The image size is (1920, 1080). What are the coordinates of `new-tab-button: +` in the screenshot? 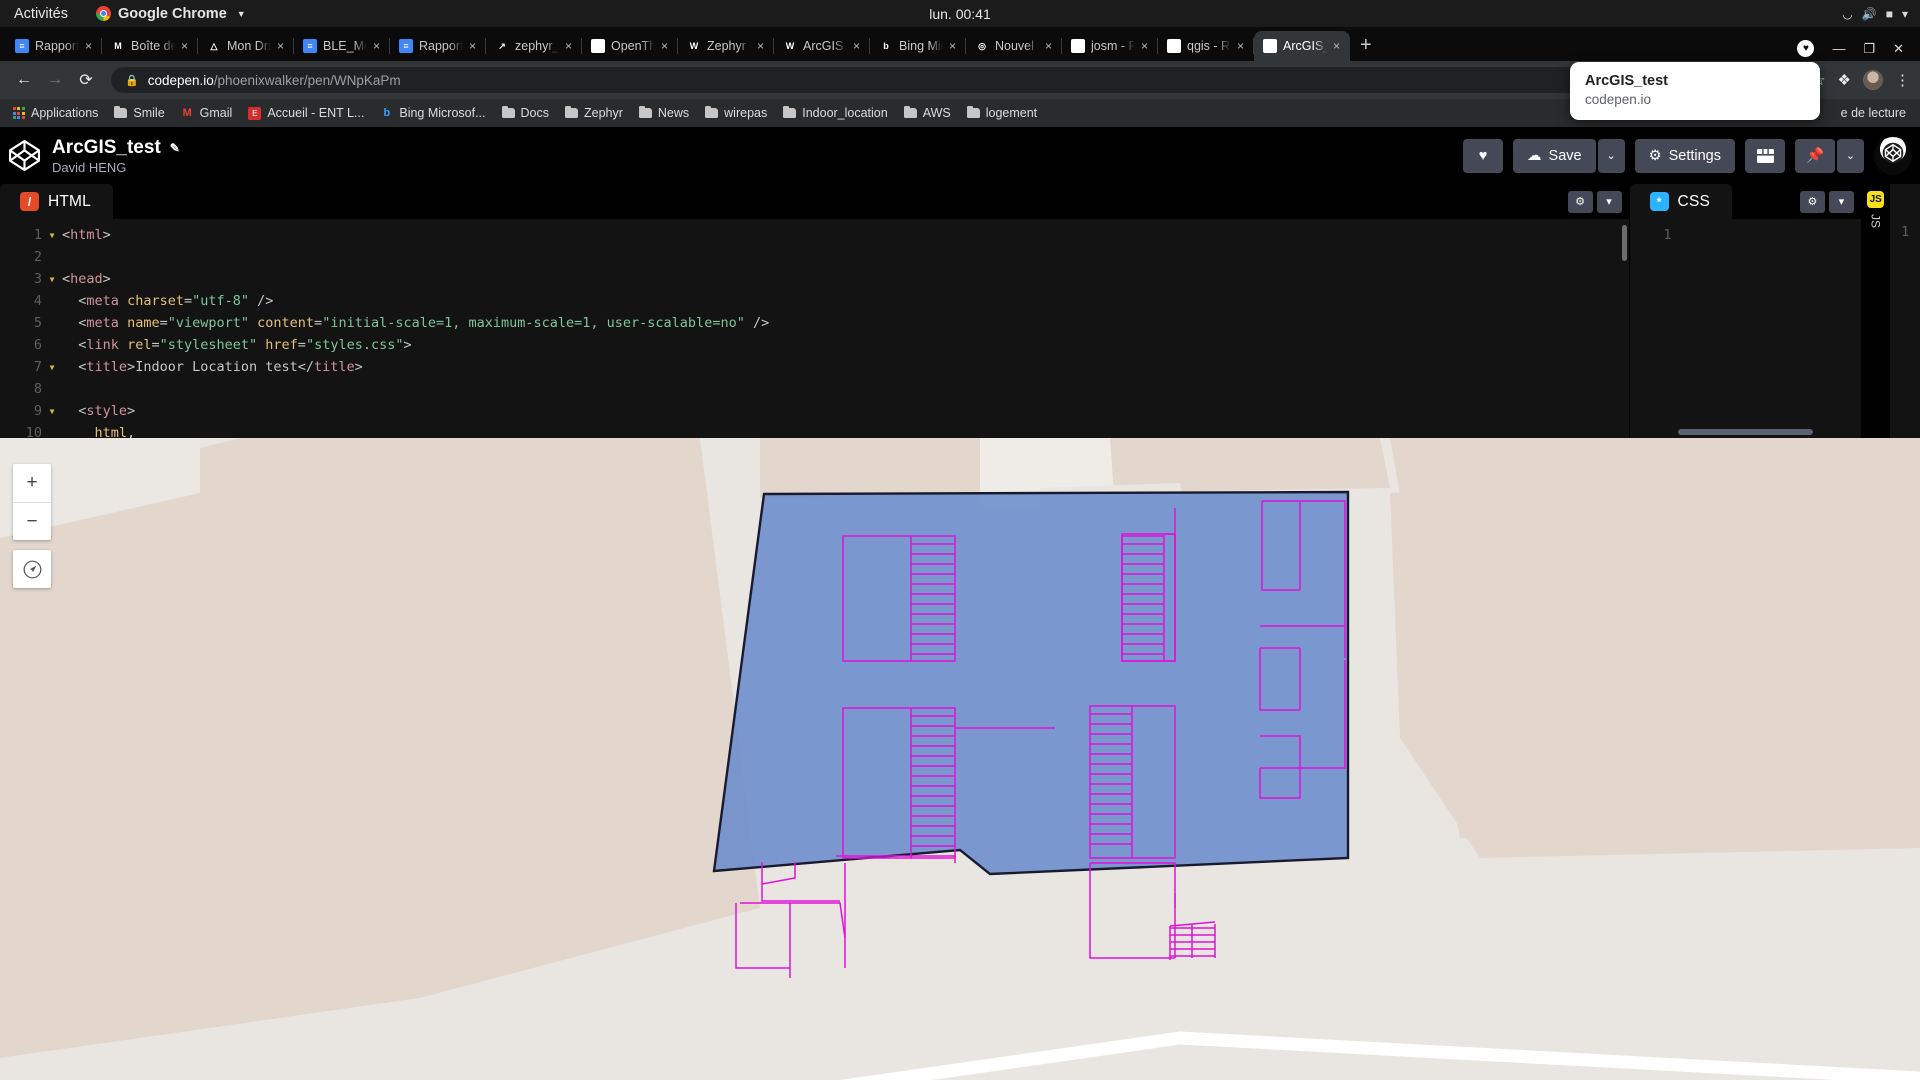 It's located at (1366, 45).